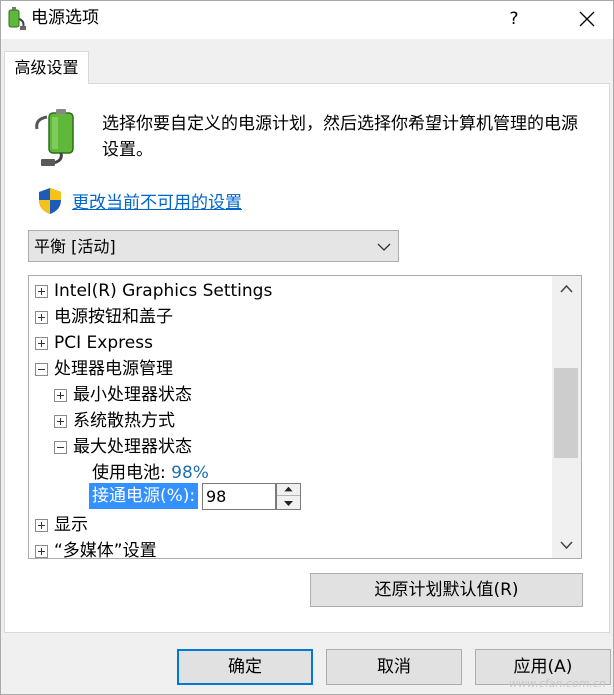 This screenshot has height=695, width=614. I want to click on change-unavailable-settings-link: 更改当前不可用的设置, so click(157, 203).